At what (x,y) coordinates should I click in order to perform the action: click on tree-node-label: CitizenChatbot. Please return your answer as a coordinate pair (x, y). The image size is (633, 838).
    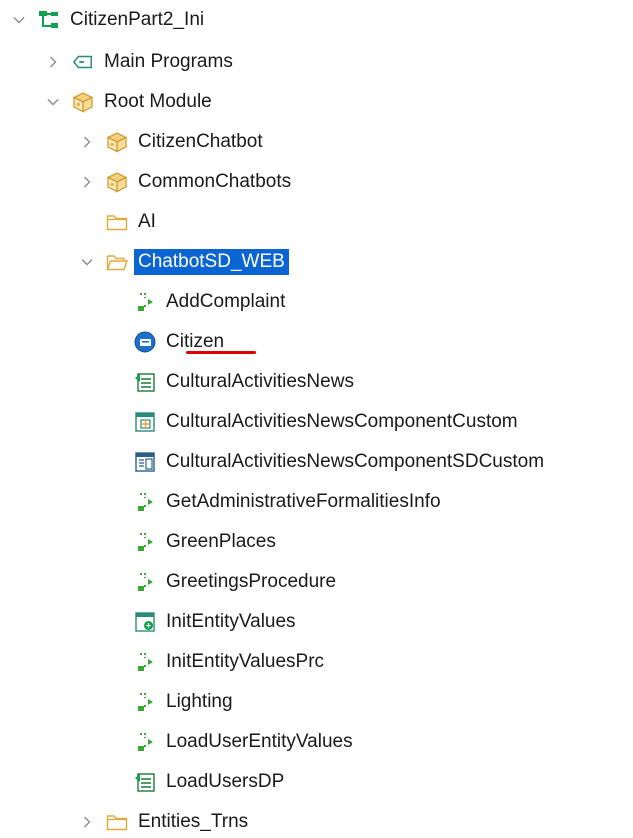
    Looking at the image, I should click on (200, 141).